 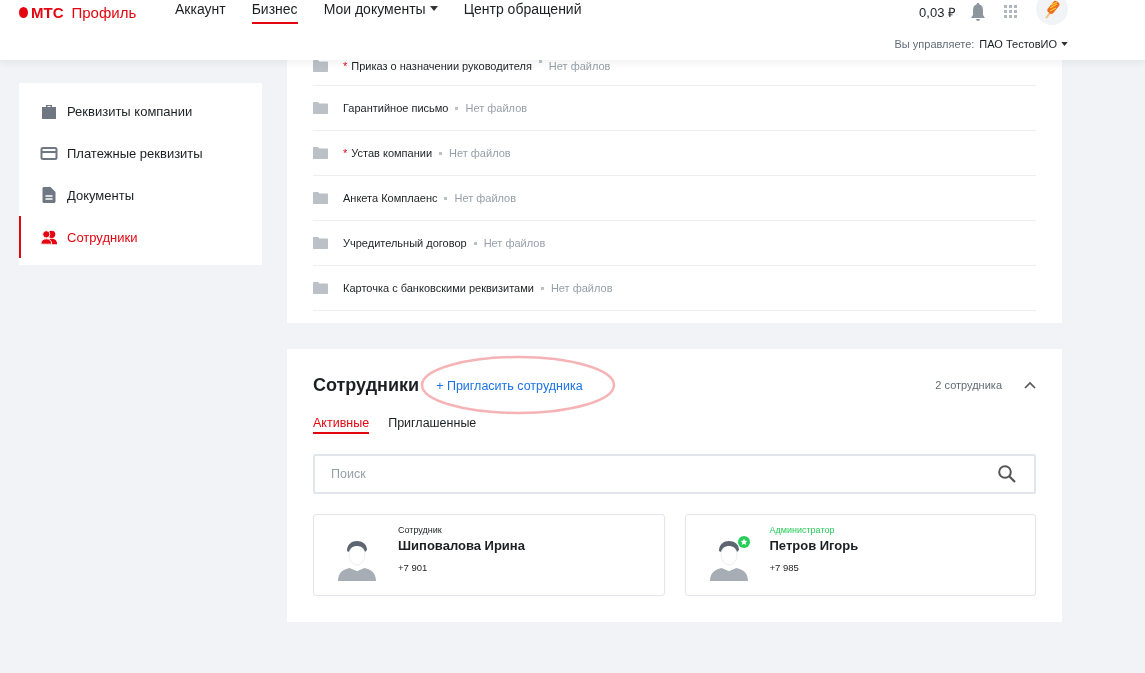 What do you see at coordinates (978, 12) in the screenshot?
I see `bell-icon` at bounding box center [978, 12].